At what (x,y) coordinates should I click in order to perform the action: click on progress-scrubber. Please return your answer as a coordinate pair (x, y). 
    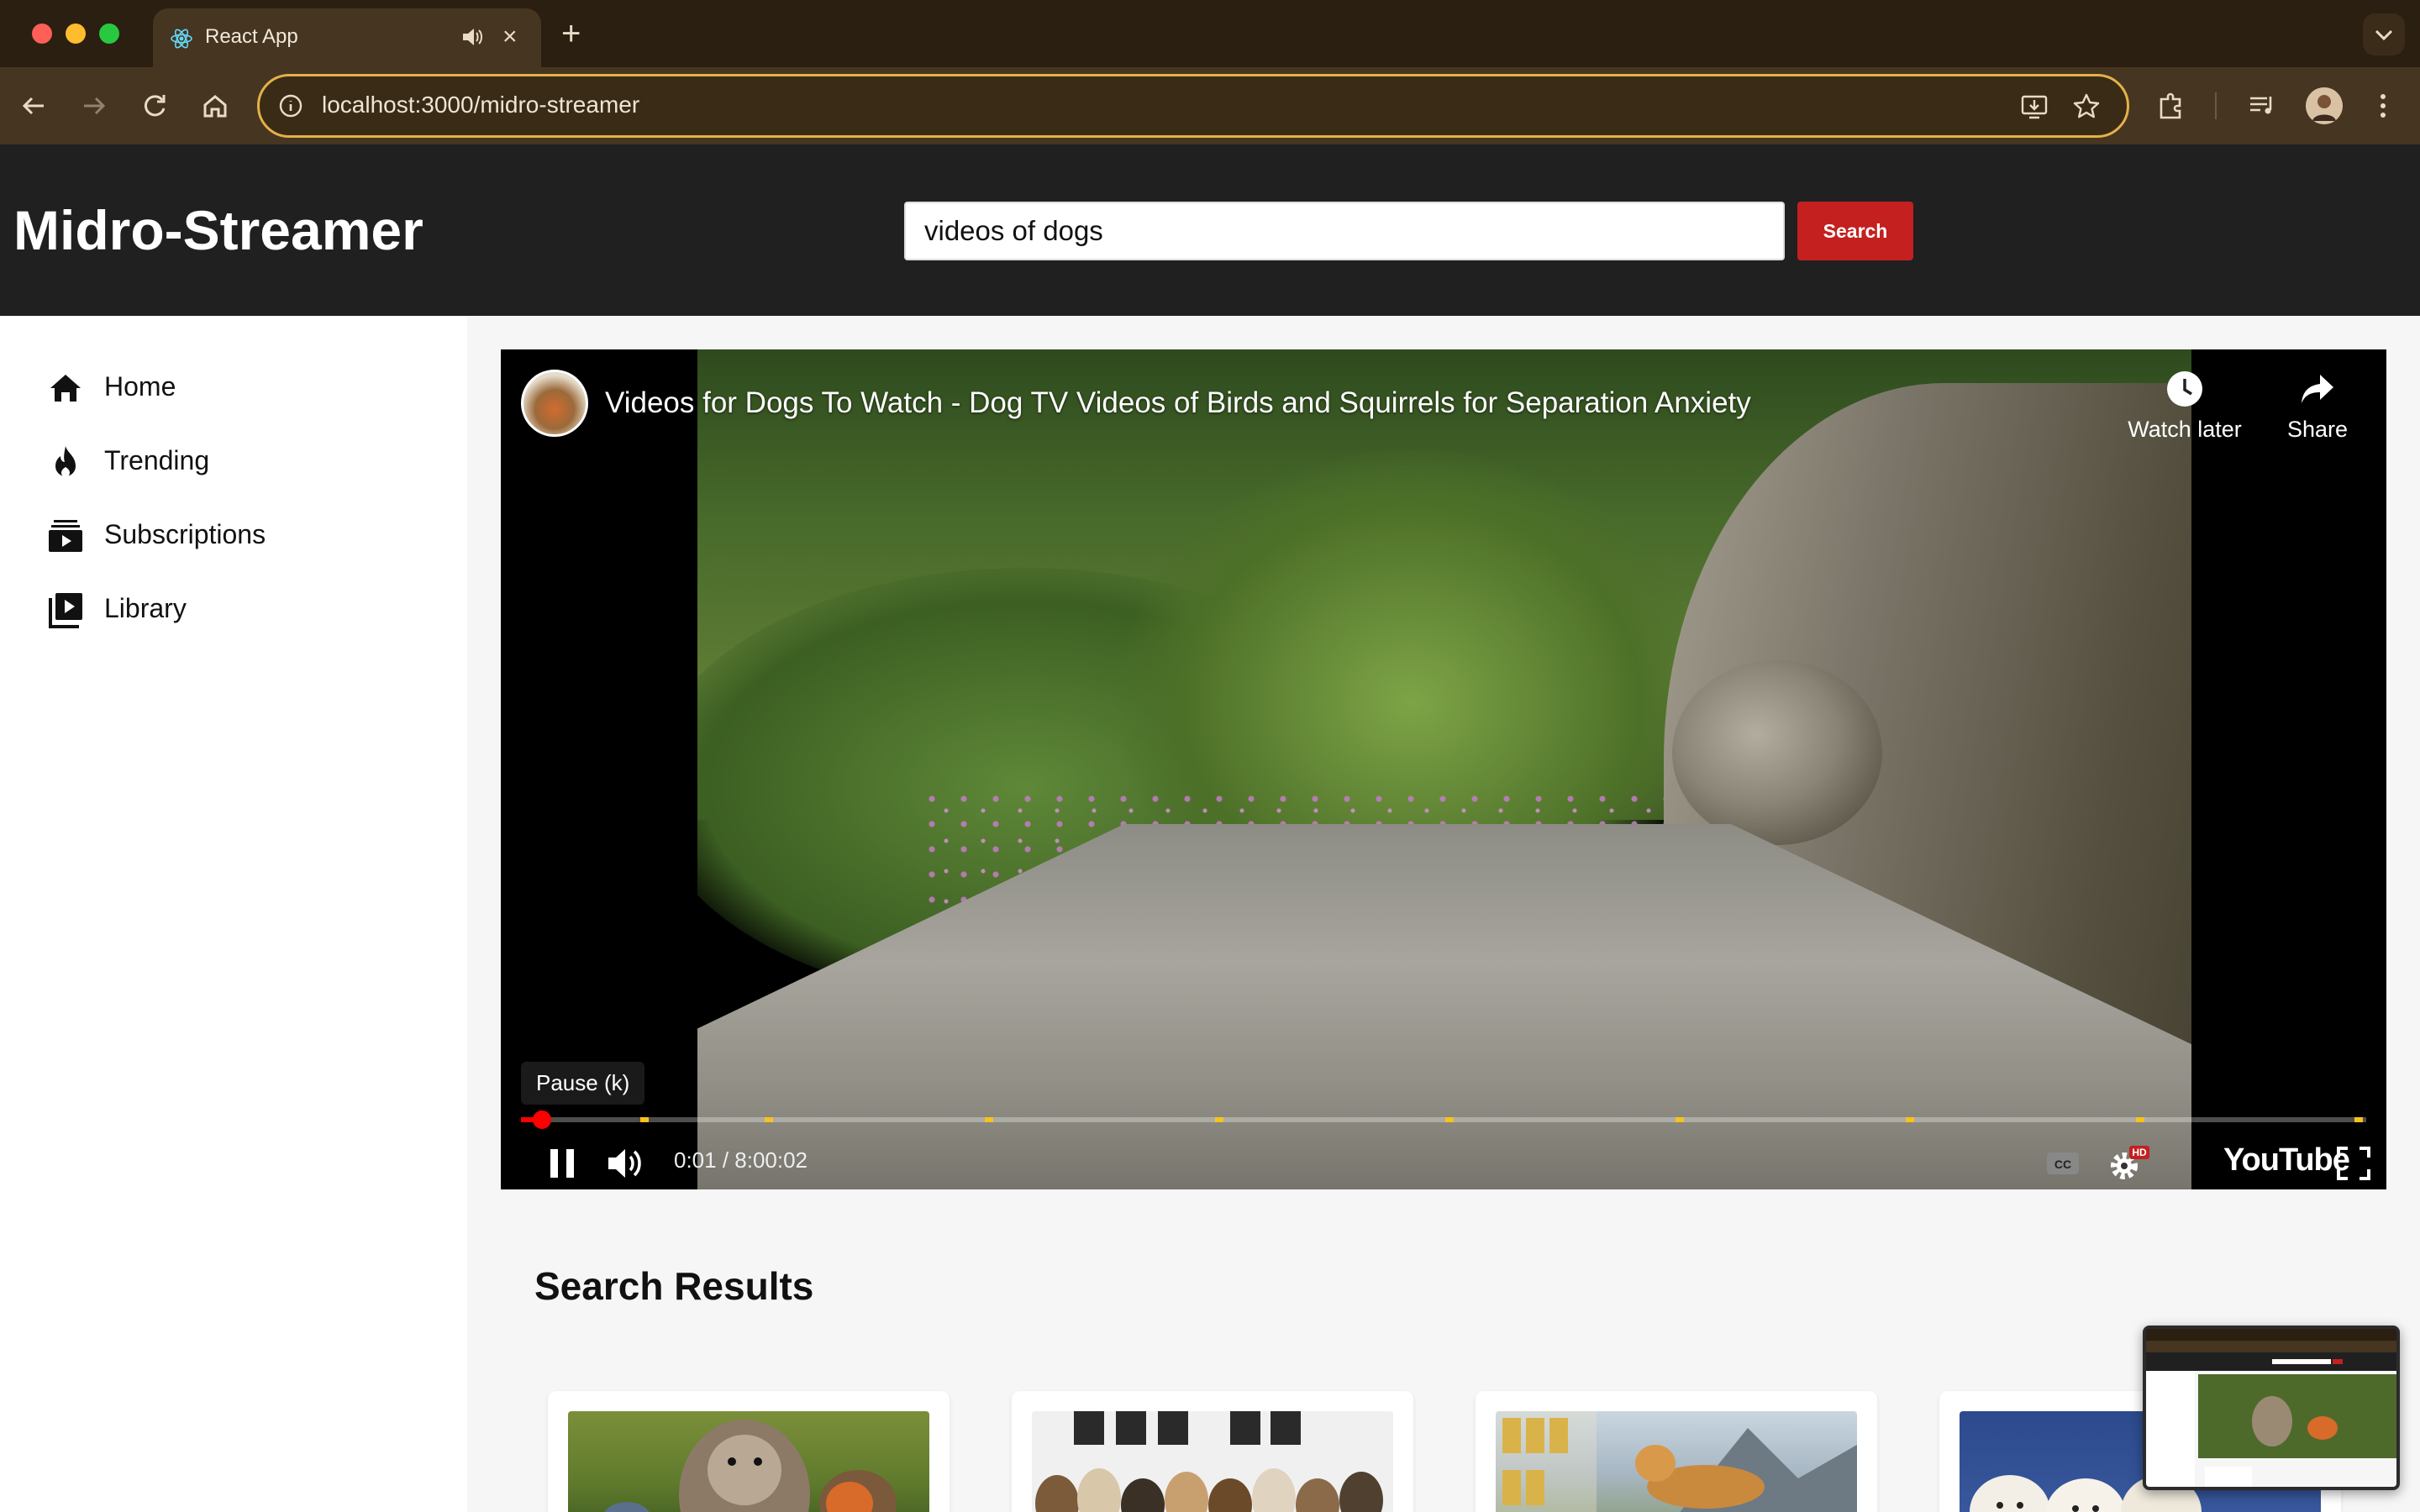
    Looking at the image, I should click on (542, 1119).